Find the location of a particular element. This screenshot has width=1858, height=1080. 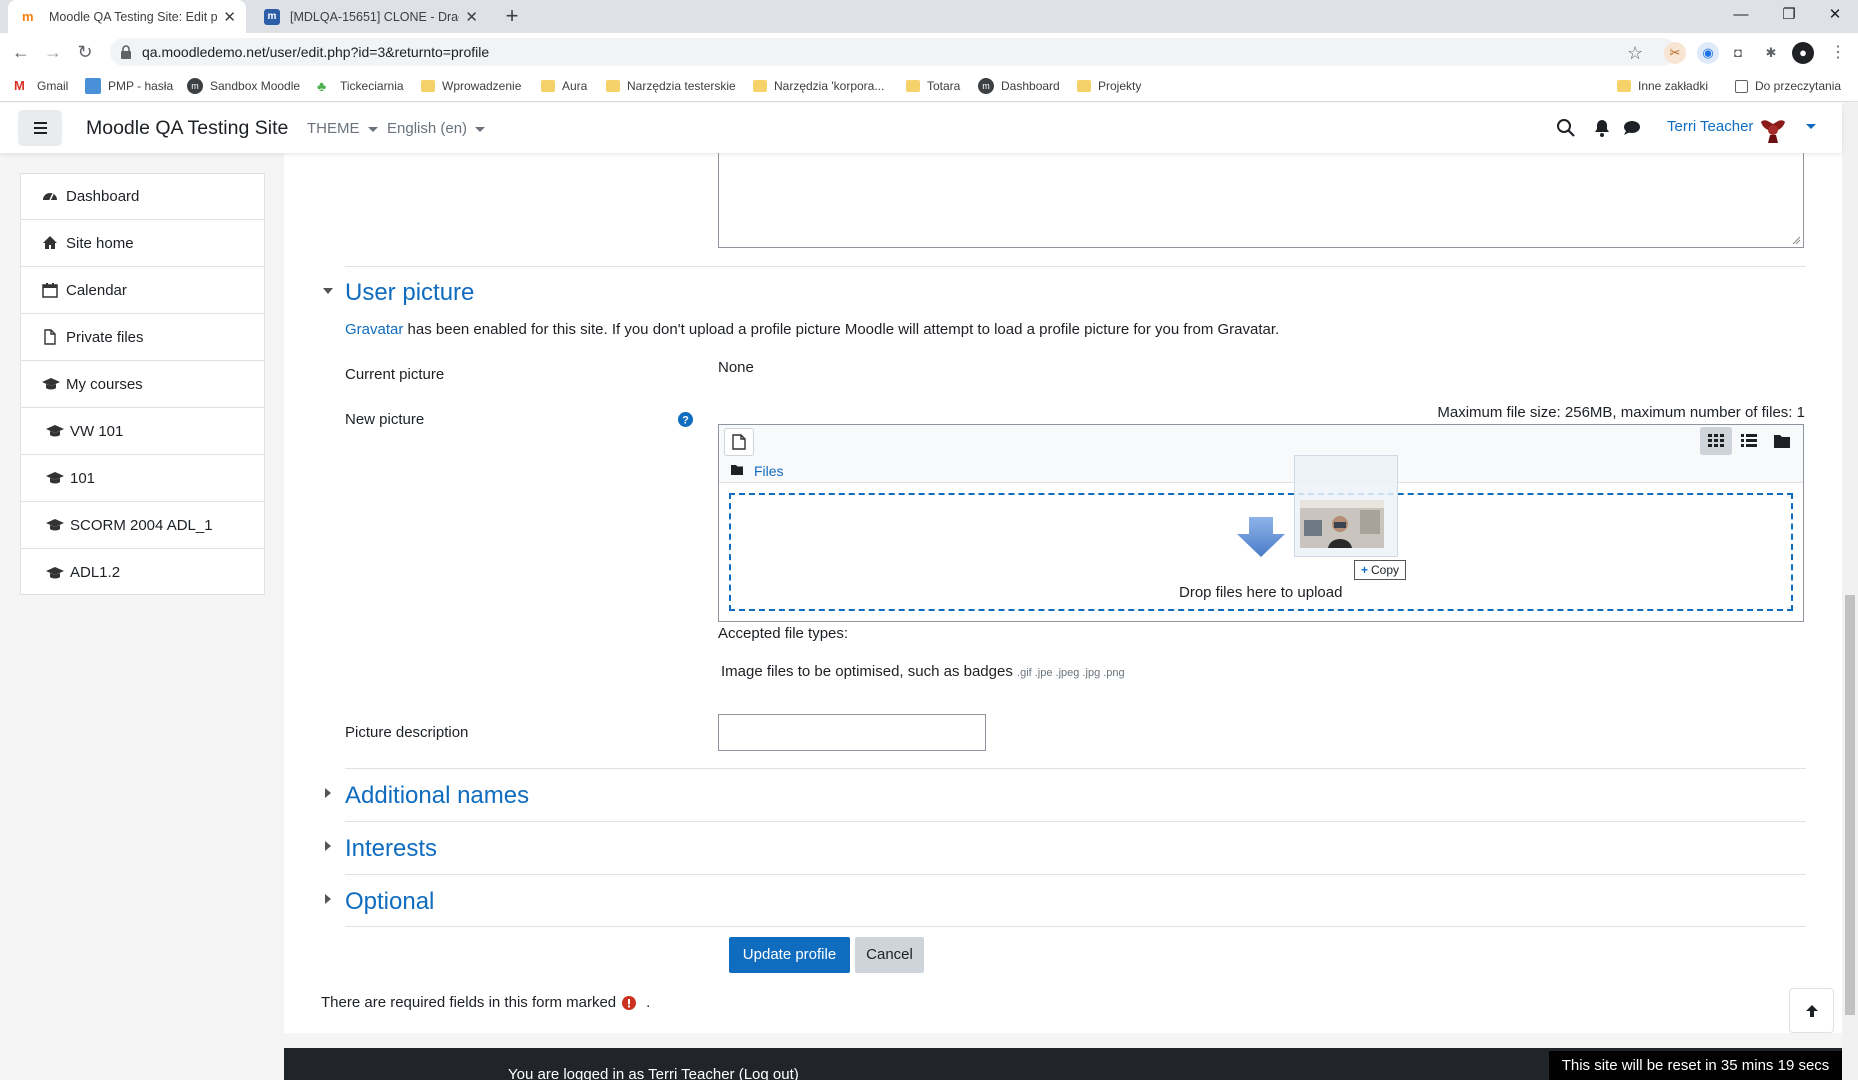

bookmark-gmail: M Gmail is located at coordinates (41, 86).